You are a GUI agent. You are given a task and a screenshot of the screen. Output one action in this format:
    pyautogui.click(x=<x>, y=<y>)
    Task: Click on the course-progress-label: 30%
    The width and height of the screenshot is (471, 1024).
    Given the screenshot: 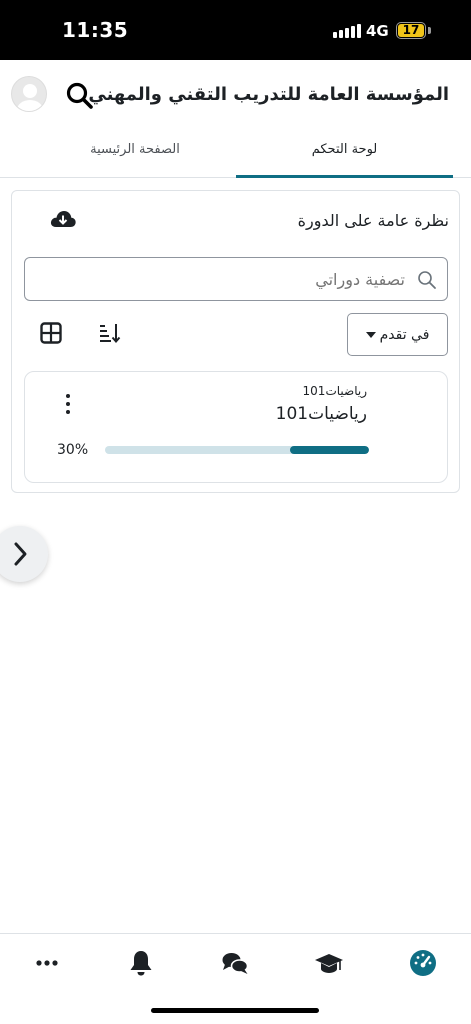 What is the action you would take?
    pyautogui.click(x=73, y=450)
    